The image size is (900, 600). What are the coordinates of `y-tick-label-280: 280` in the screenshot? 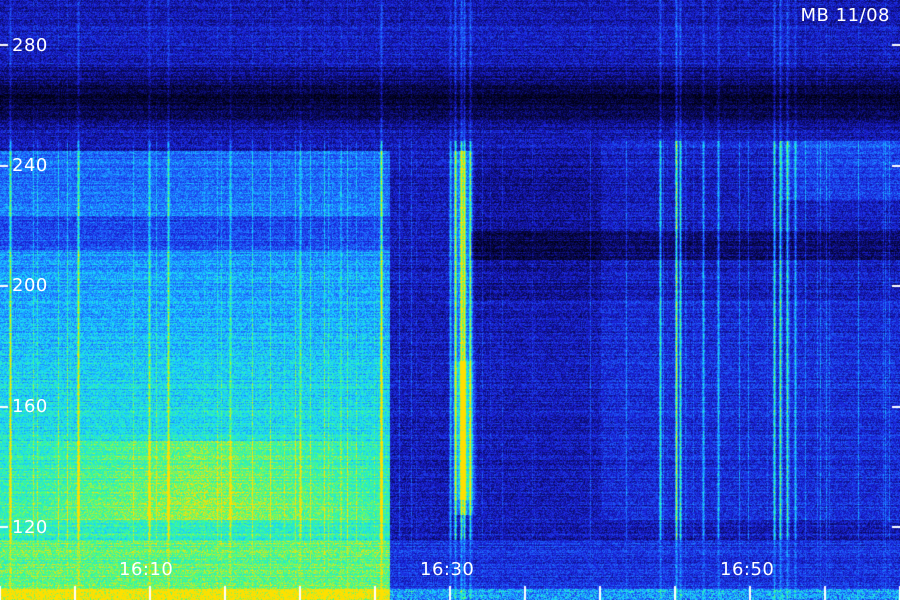 It's located at (30, 45).